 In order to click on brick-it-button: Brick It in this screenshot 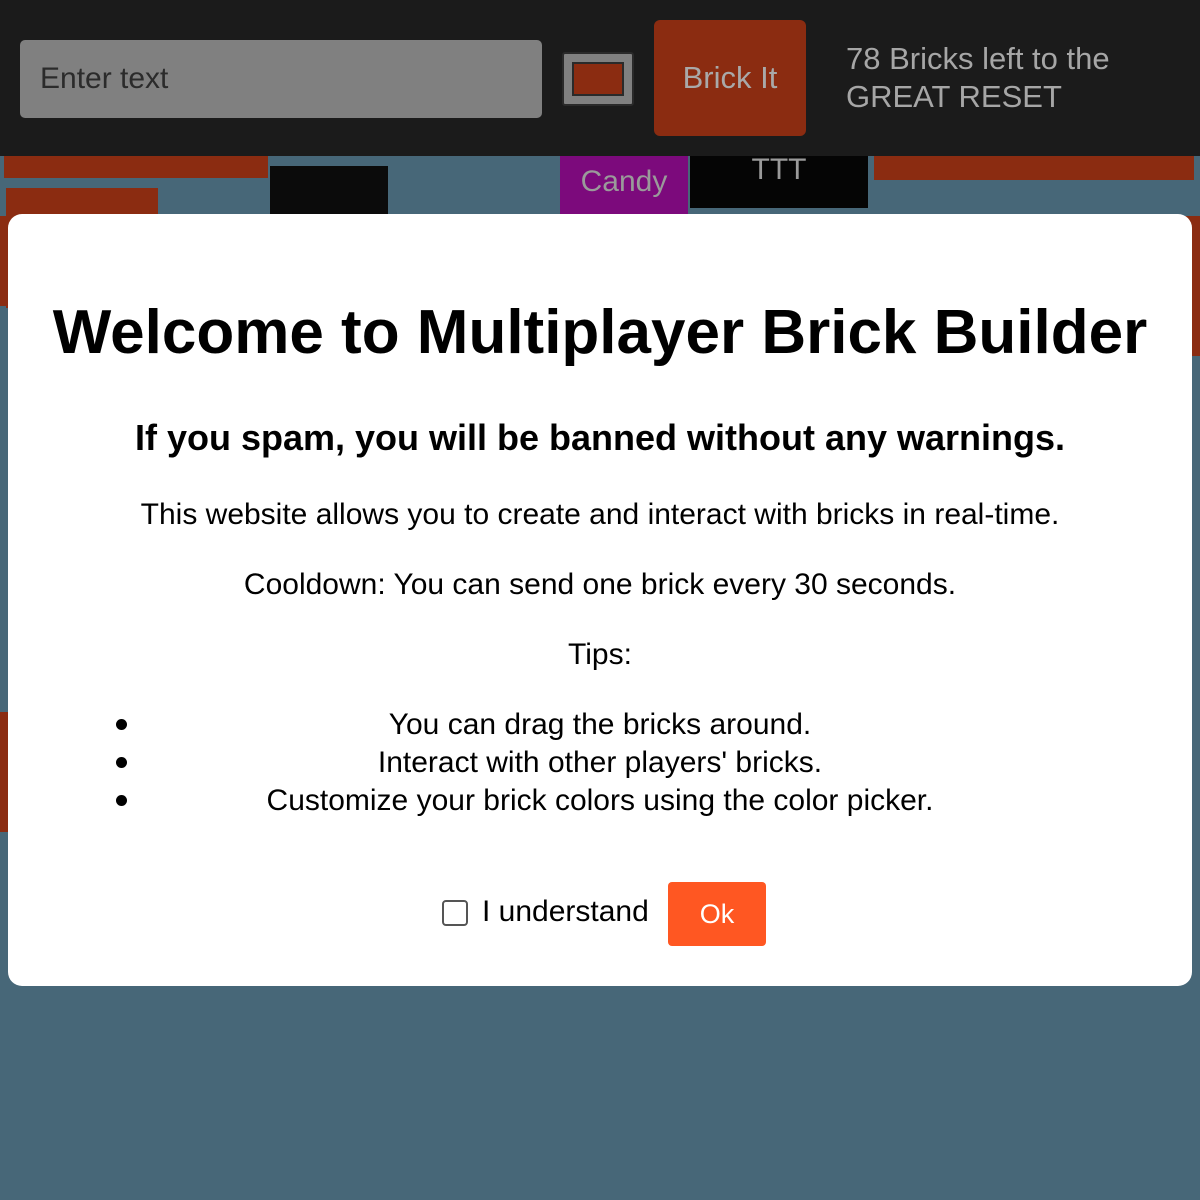, I will do `click(730, 78)`.